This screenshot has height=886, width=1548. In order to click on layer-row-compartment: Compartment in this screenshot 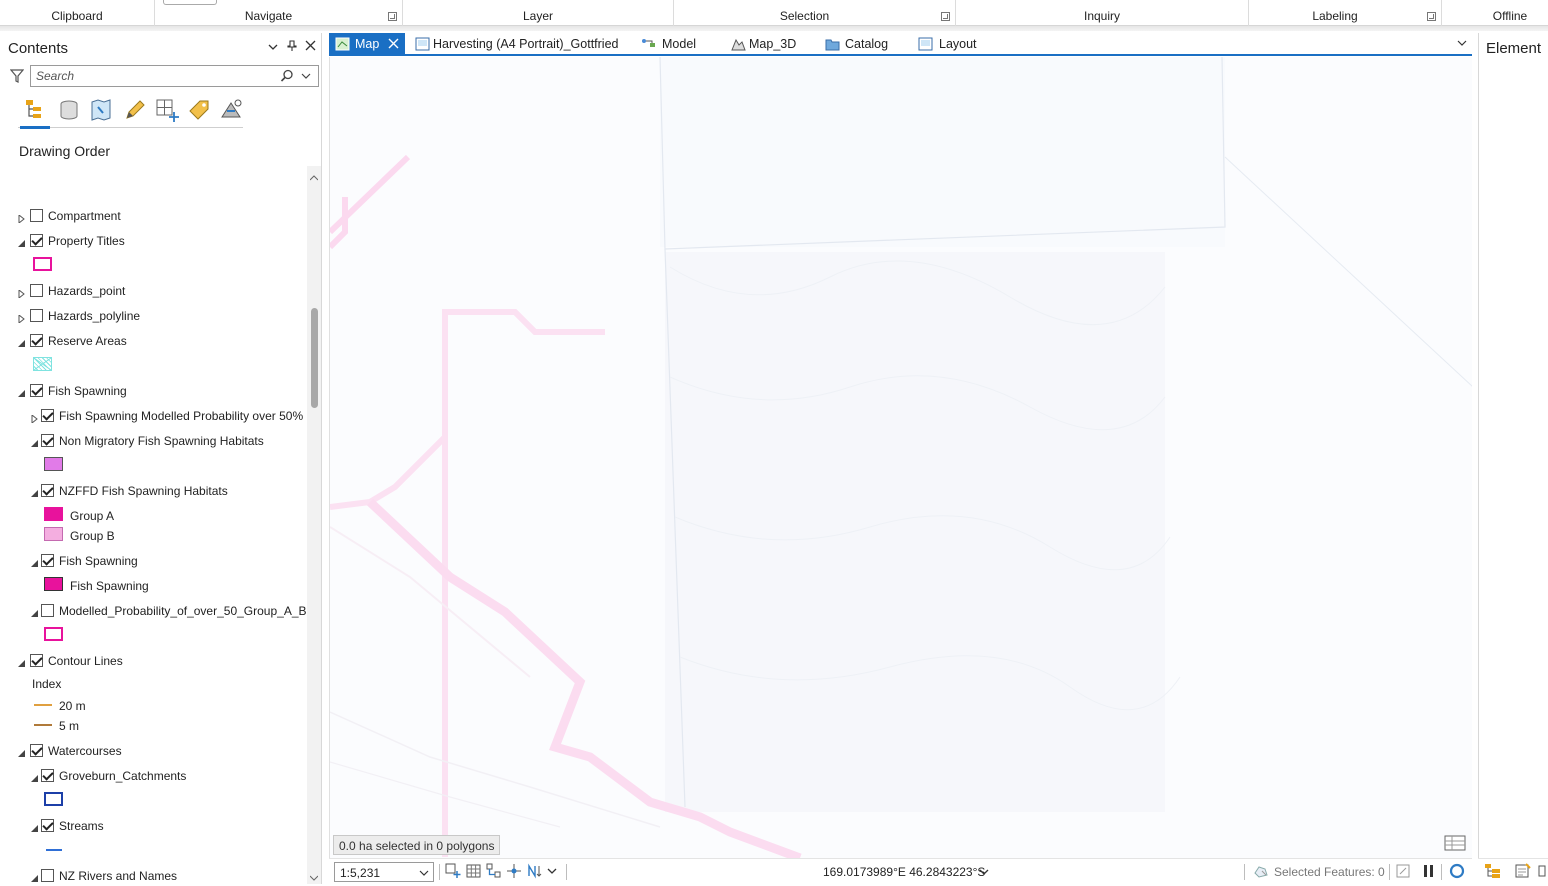, I will do `click(155, 216)`.